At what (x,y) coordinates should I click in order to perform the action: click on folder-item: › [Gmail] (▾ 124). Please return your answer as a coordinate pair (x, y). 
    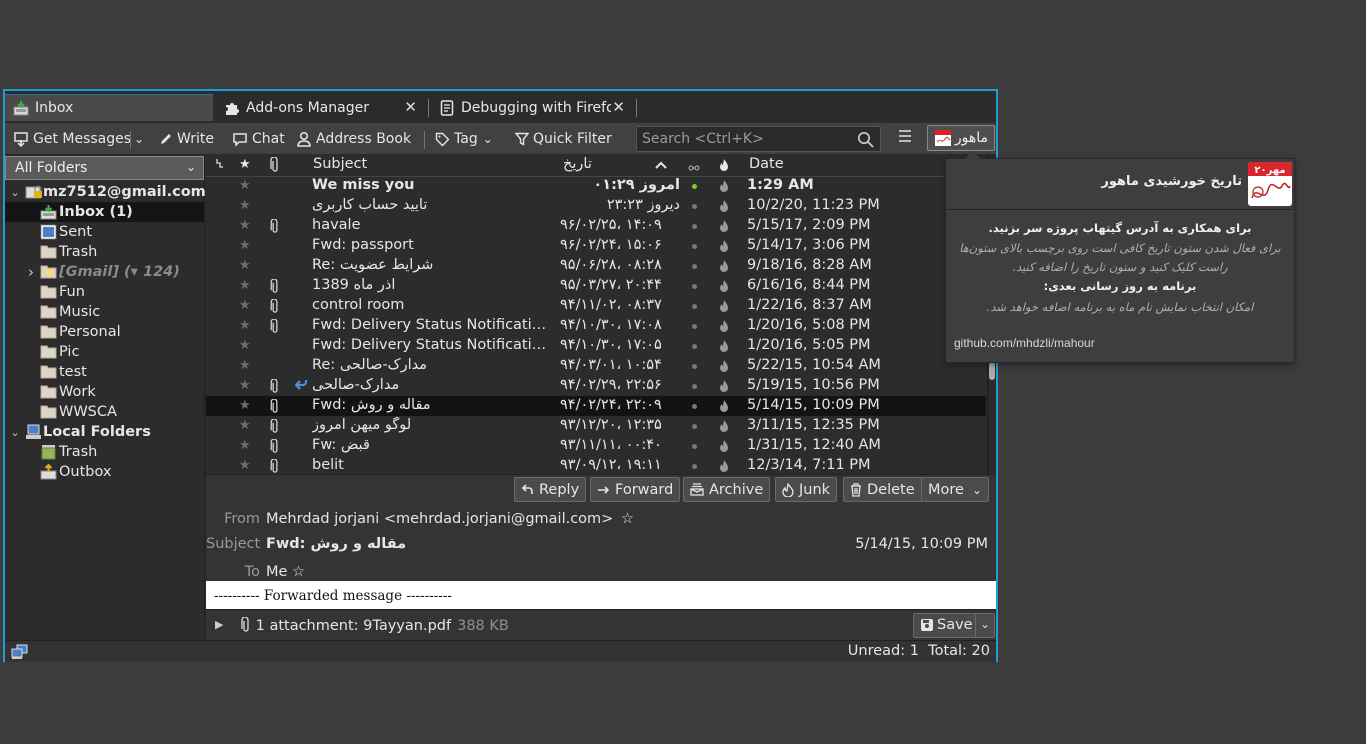
    Looking at the image, I should click on (104, 272).